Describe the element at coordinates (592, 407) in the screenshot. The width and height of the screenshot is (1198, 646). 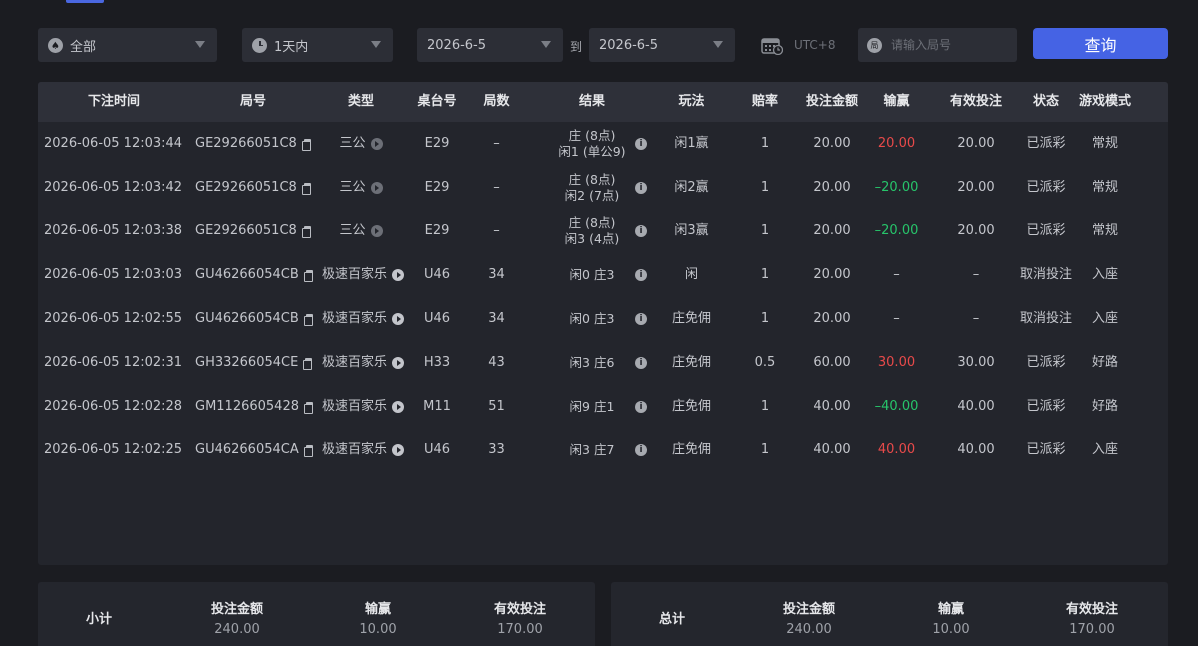
I see `result-cell: 闲9 庄1 i` at that location.